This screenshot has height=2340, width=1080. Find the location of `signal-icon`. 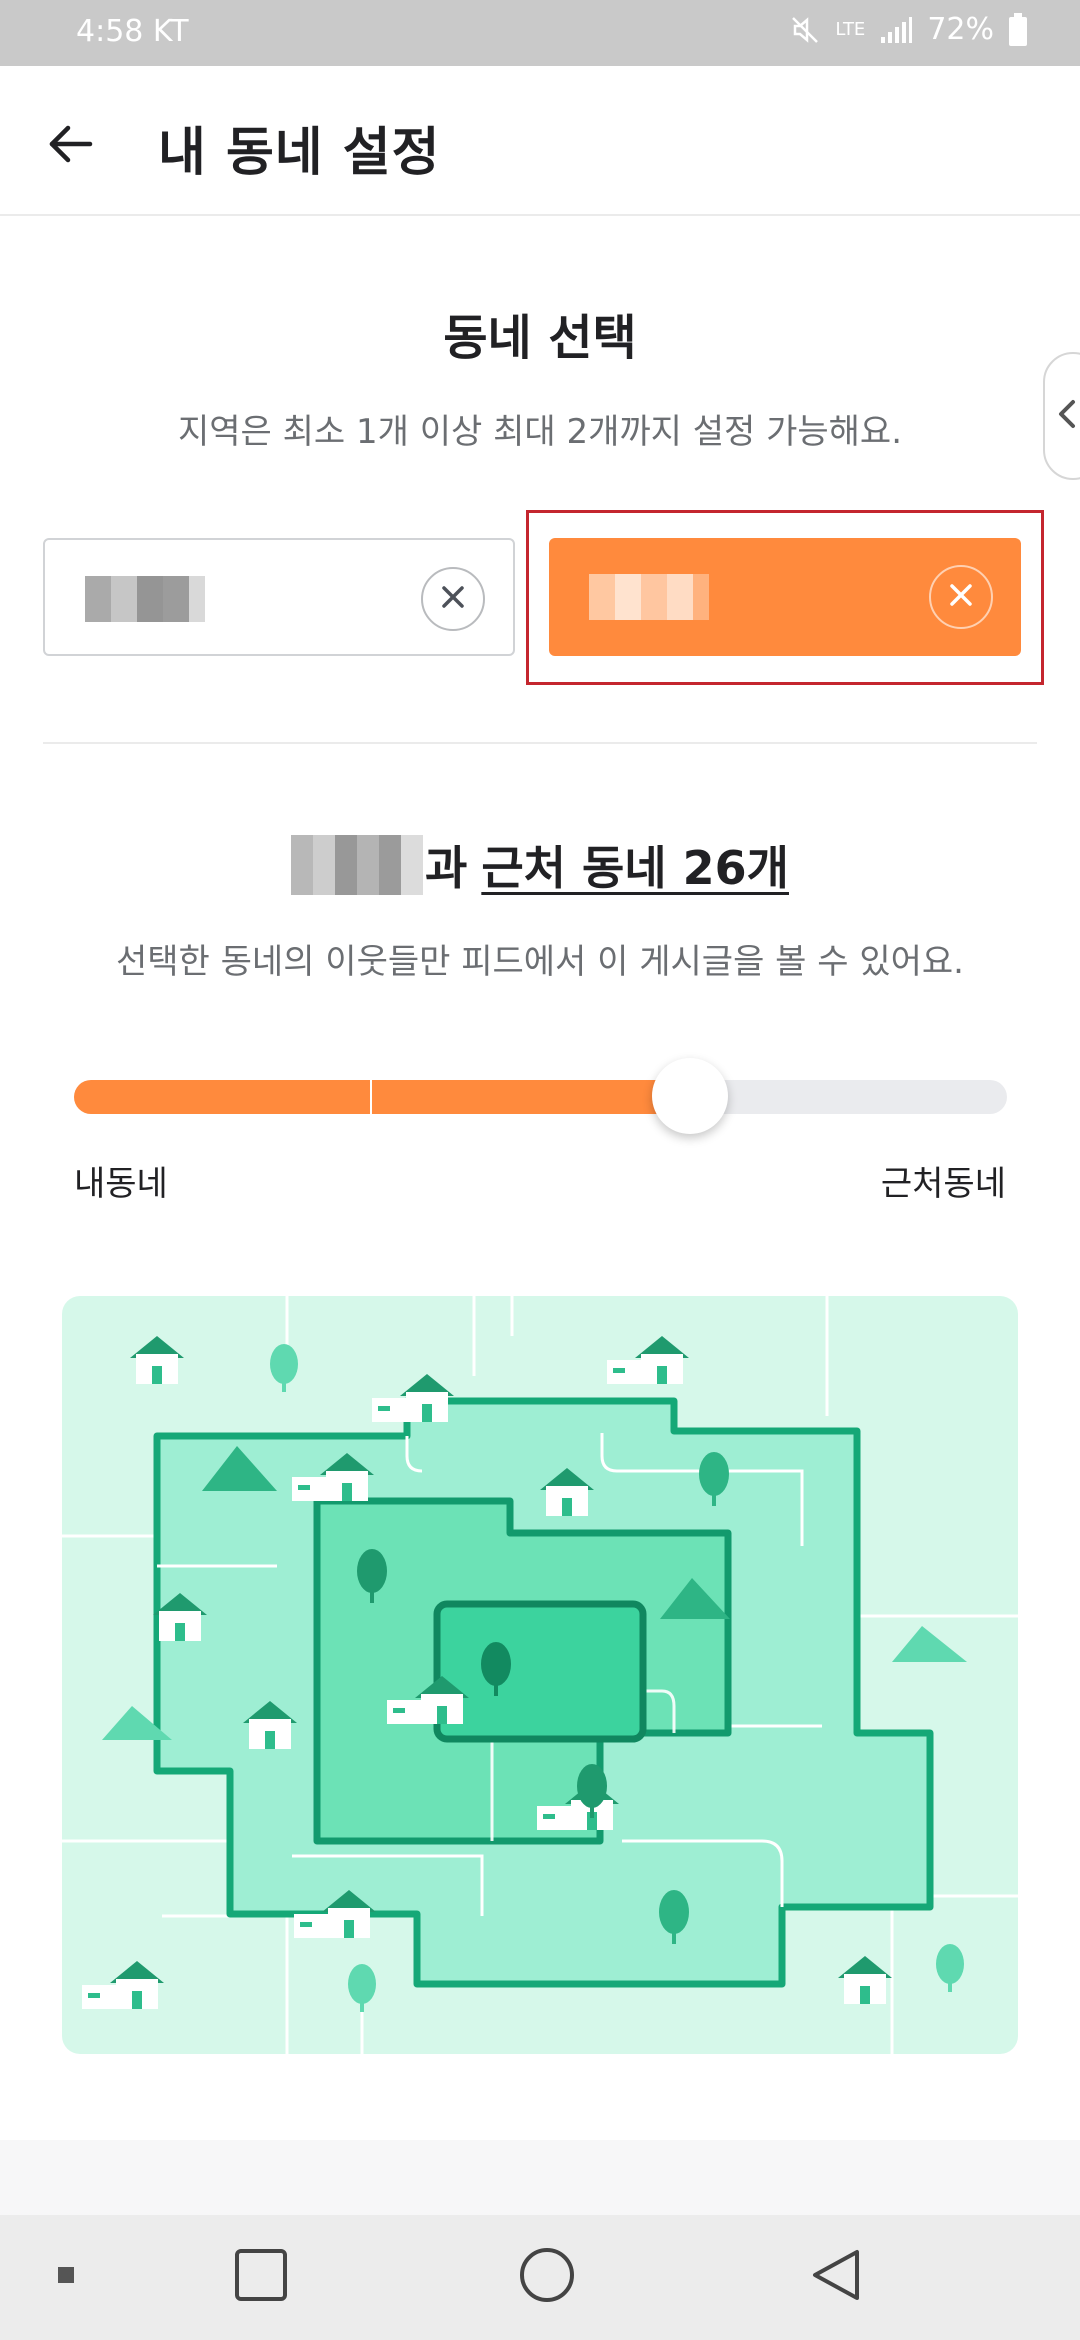

signal-icon is located at coordinates (896, 30).